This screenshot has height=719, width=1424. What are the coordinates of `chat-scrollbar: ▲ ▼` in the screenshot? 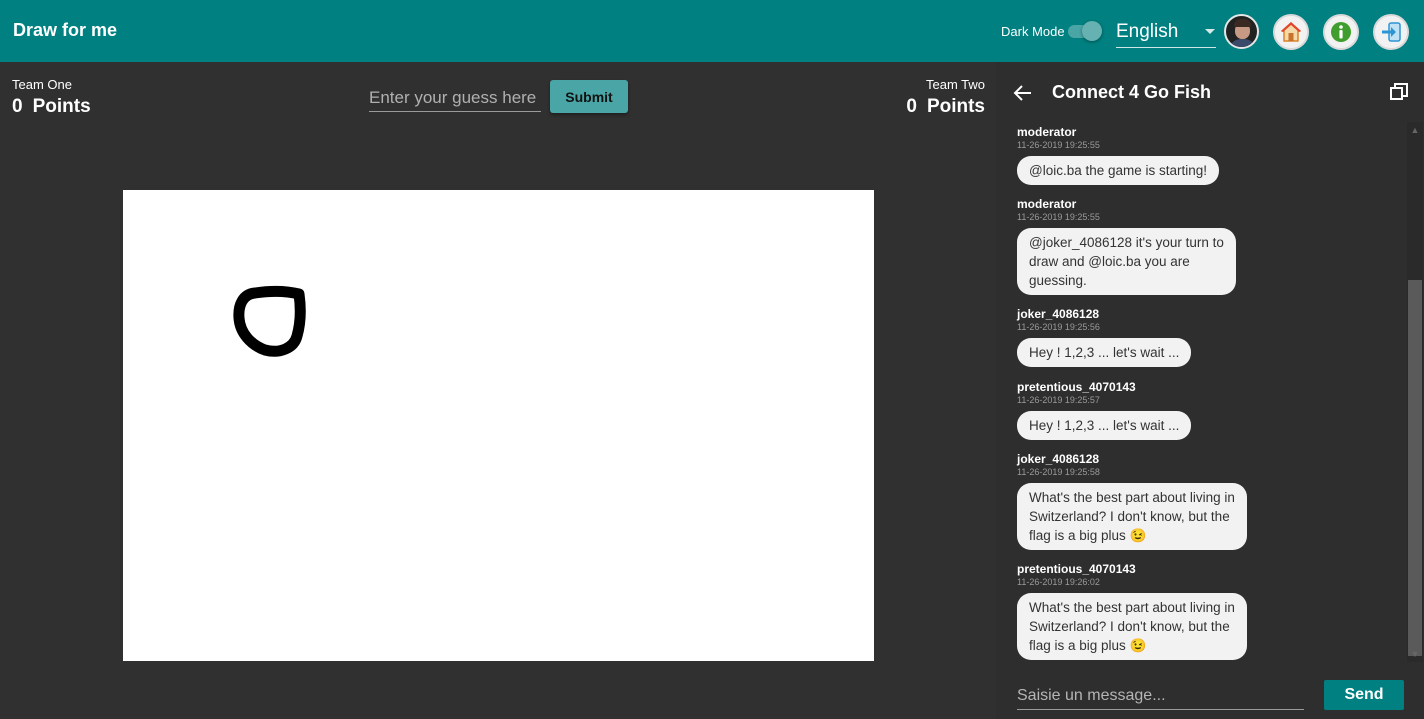 It's located at (1415, 392).